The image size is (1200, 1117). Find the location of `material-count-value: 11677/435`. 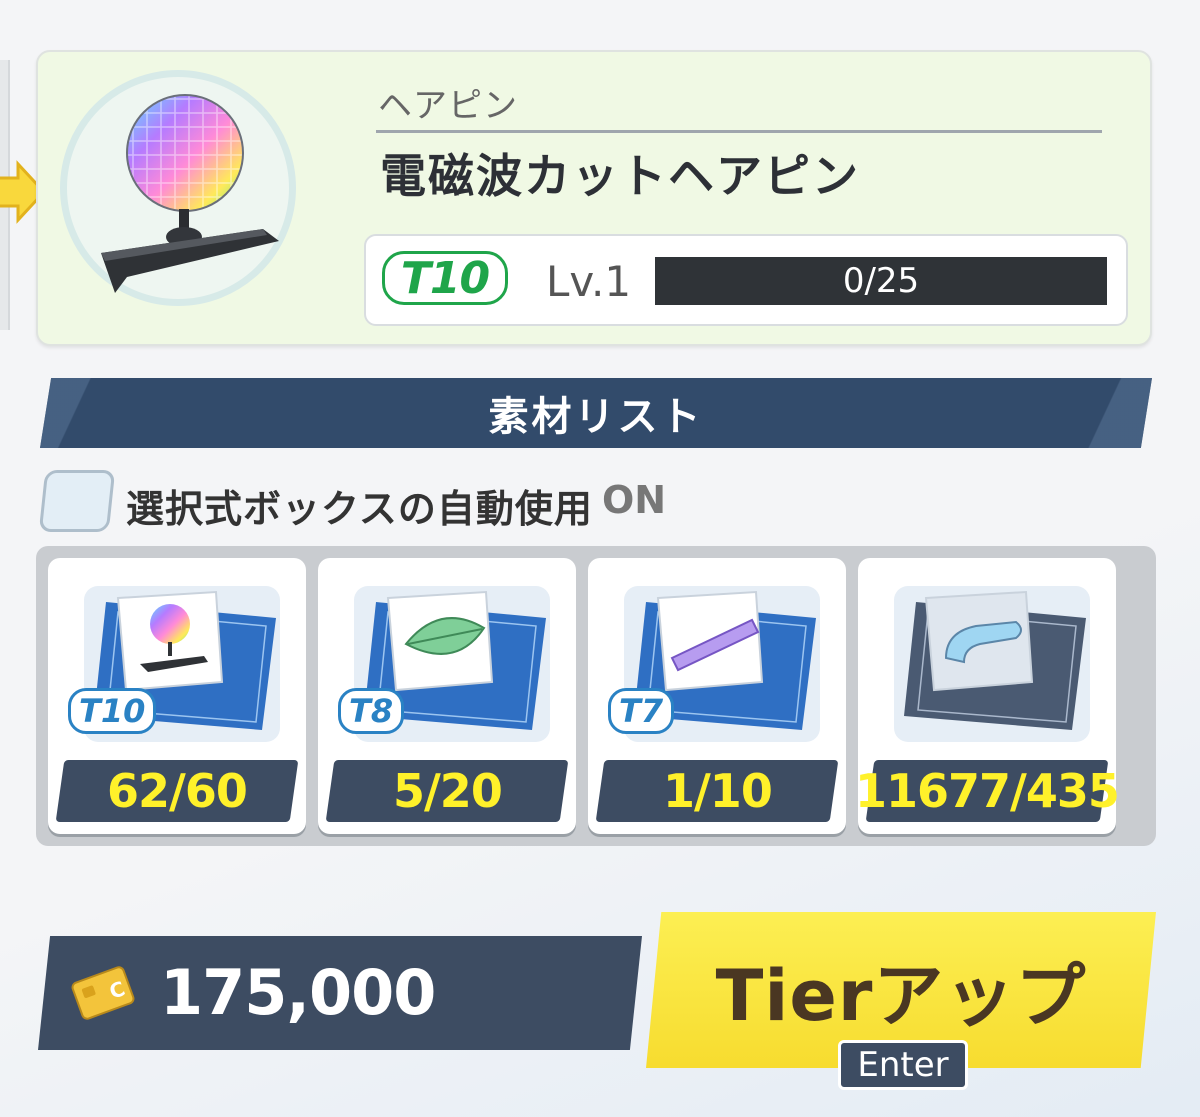

material-count-value: 11677/435 is located at coordinates (987, 791).